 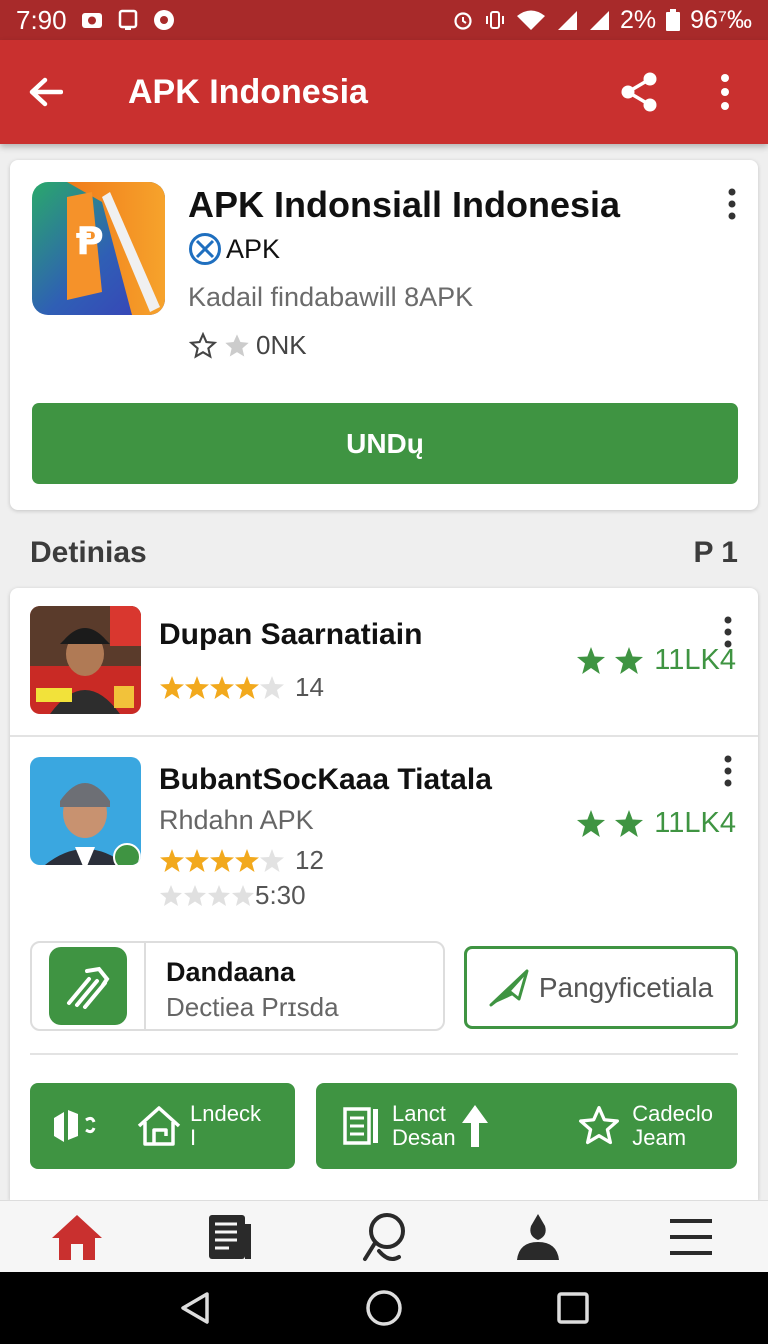 What do you see at coordinates (127, 19) in the screenshot?
I see `device-notification-icon` at bounding box center [127, 19].